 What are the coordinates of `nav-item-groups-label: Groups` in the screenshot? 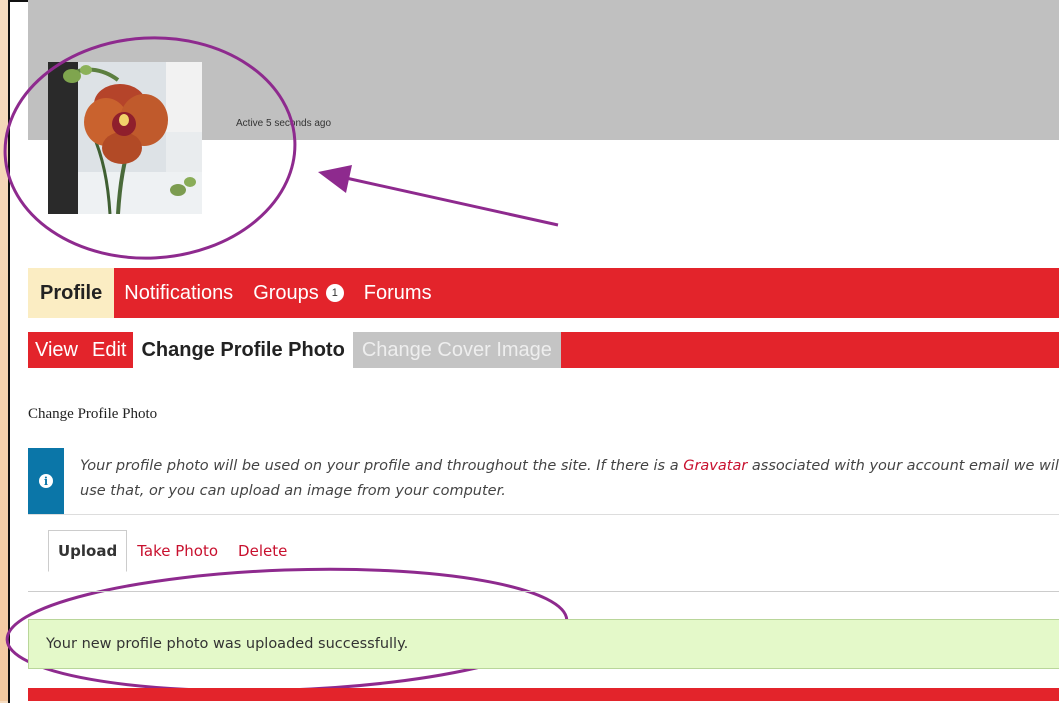 It's located at (286, 292).